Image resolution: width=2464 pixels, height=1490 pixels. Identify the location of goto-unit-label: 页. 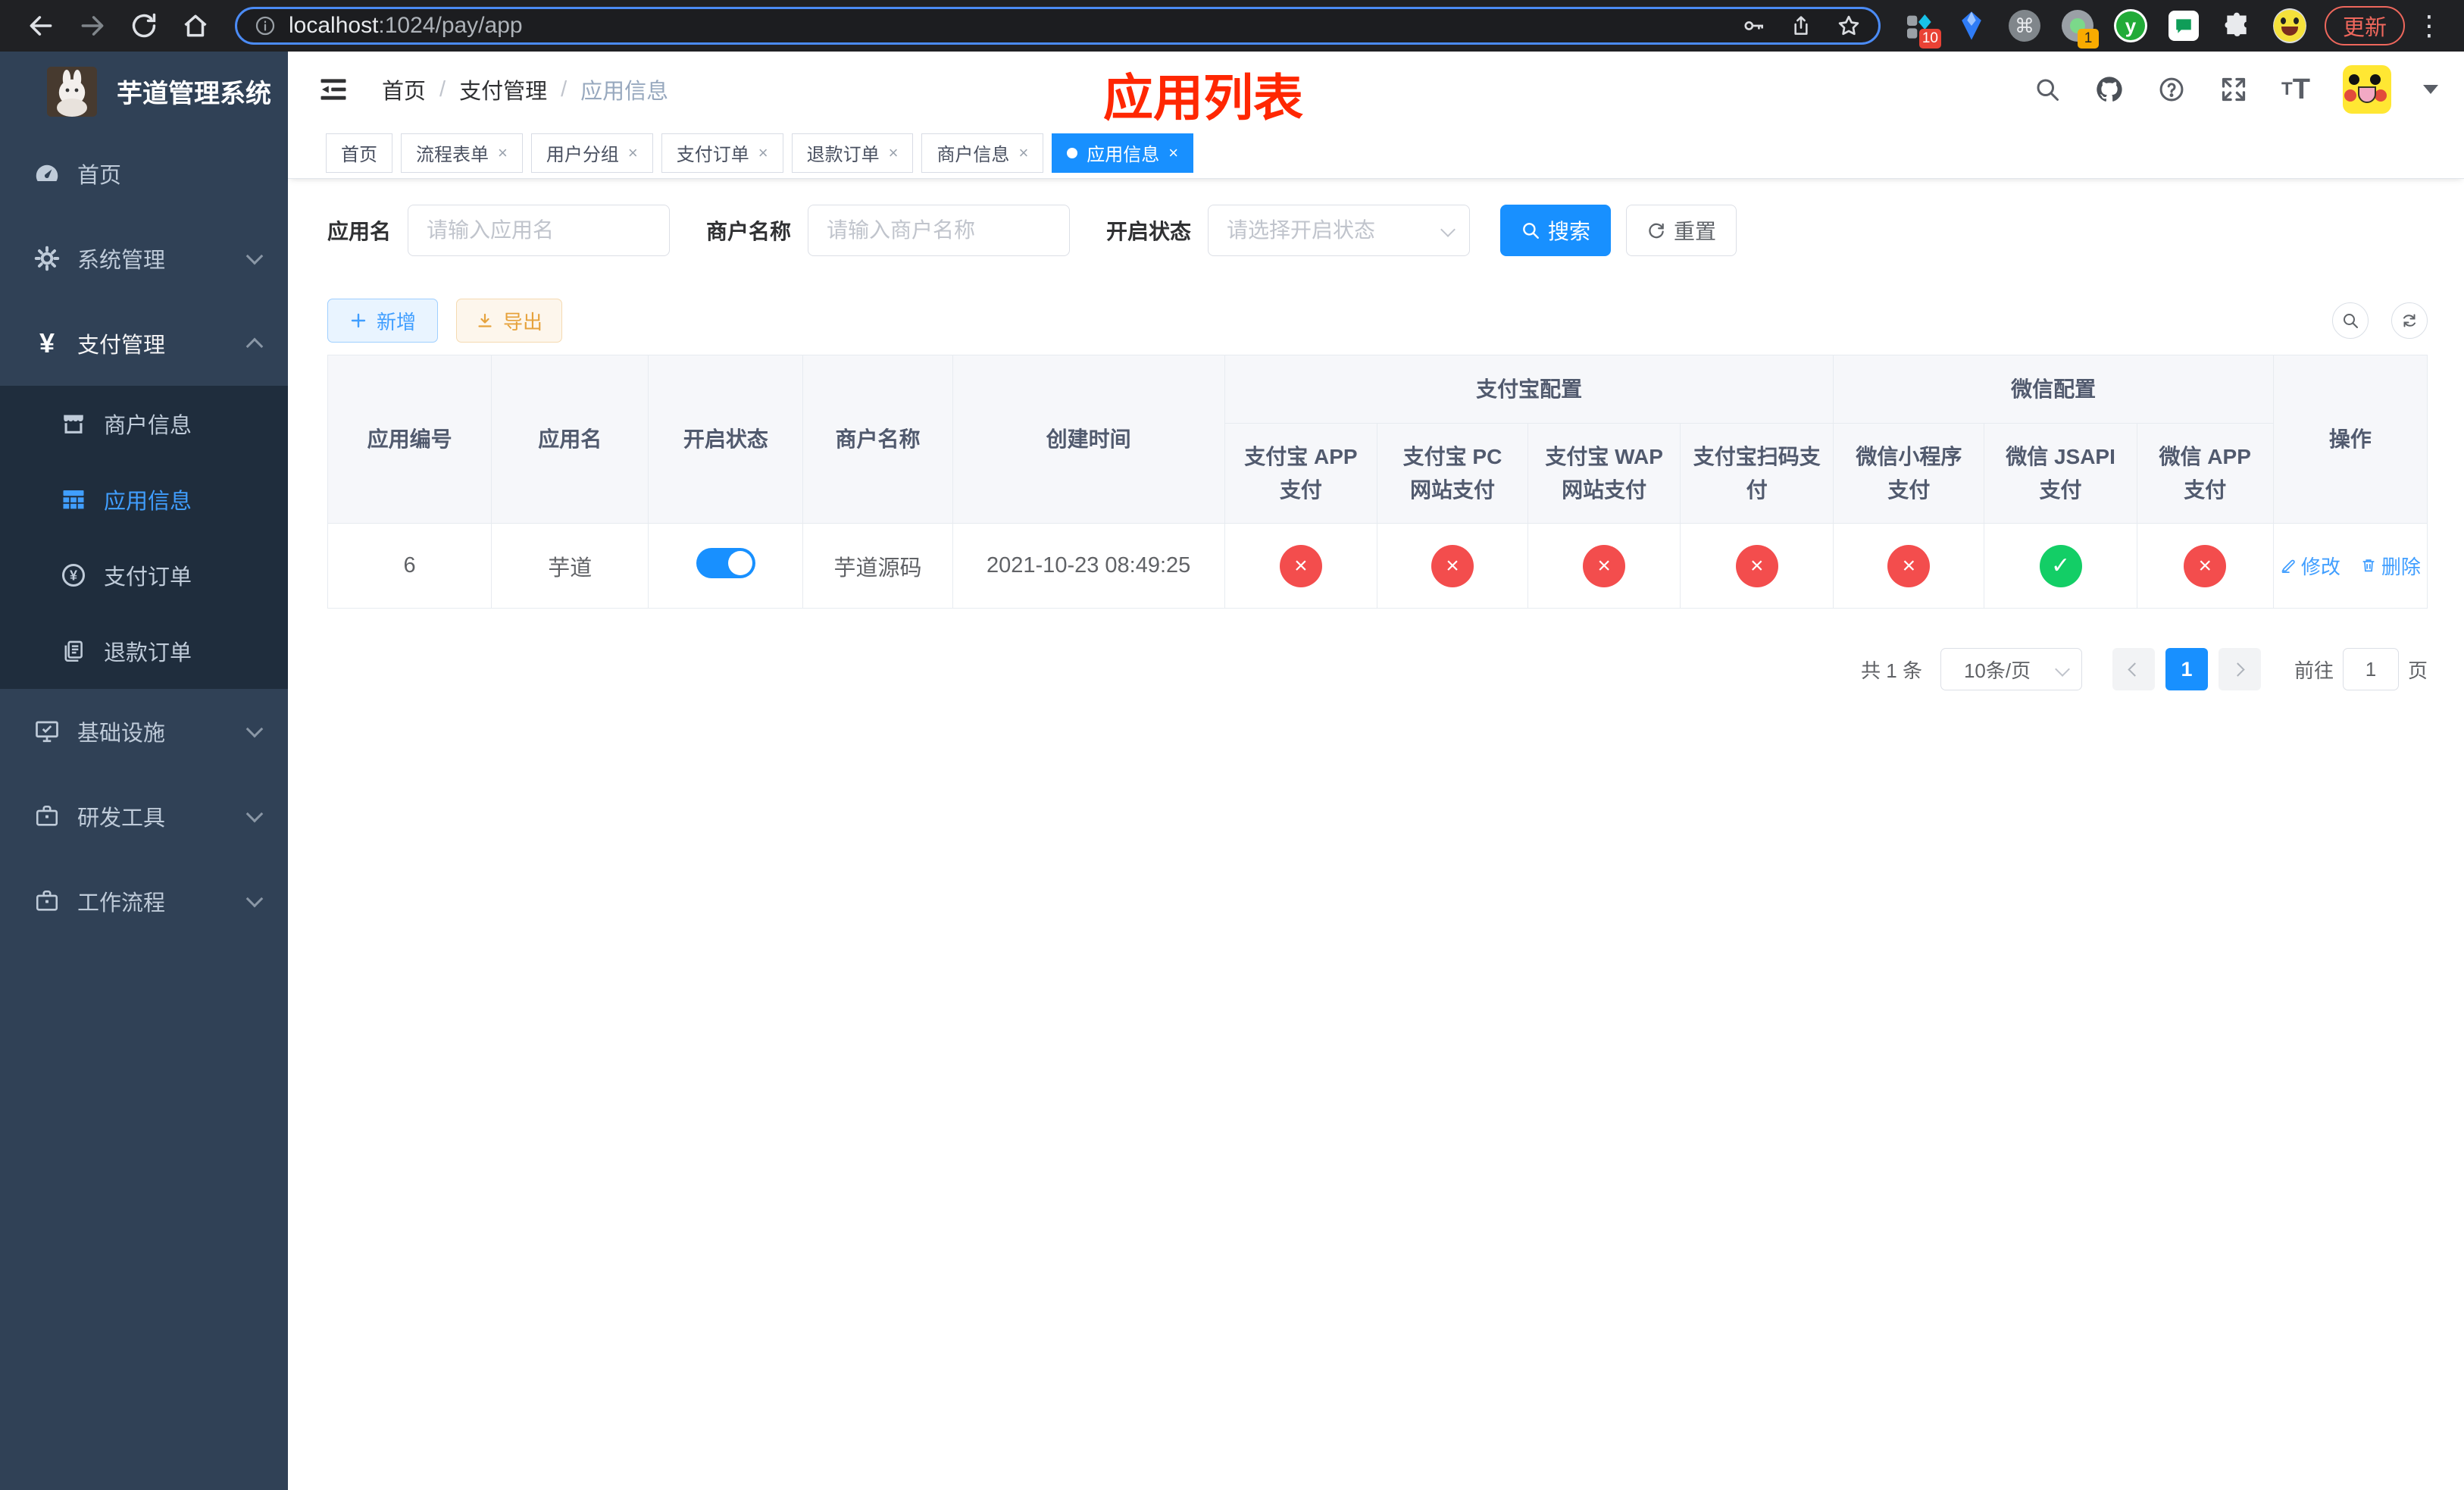
(2417, 671).